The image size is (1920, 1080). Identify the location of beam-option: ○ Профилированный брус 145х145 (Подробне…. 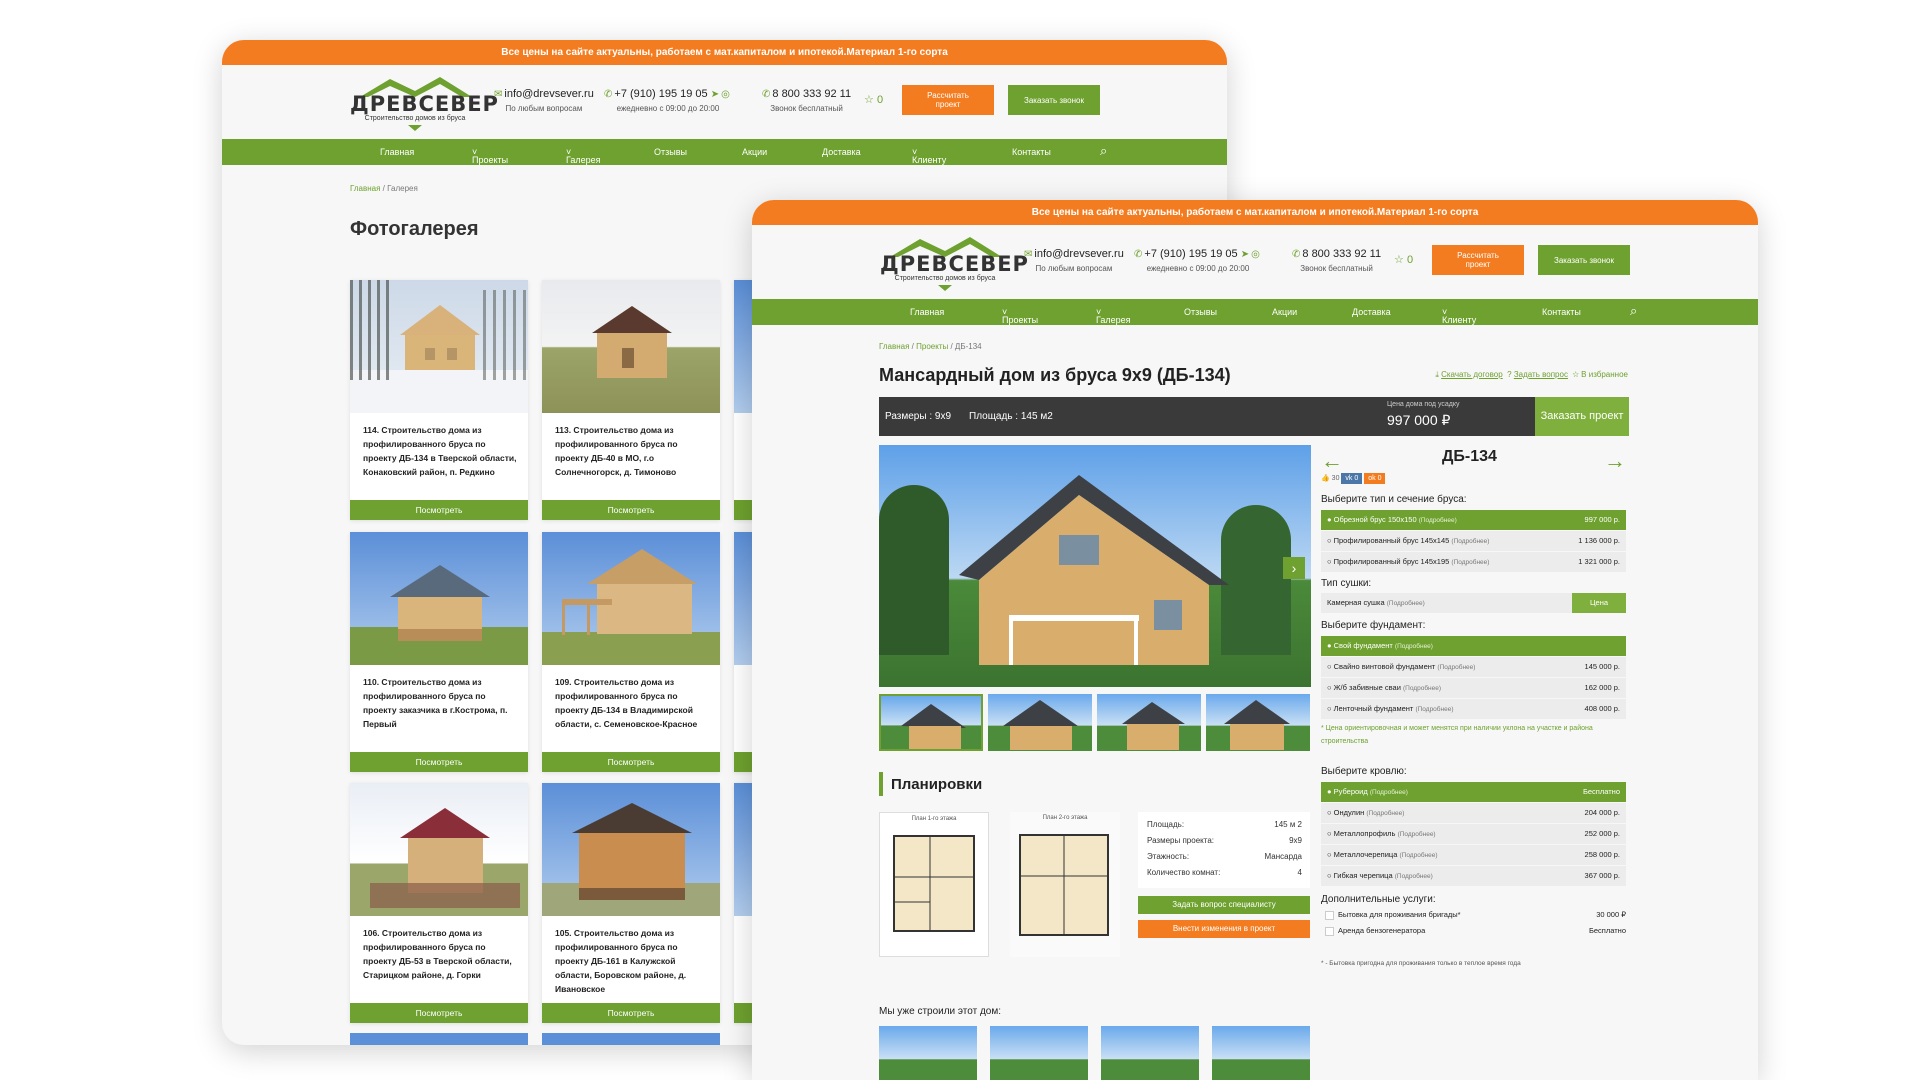
(1473, 541).